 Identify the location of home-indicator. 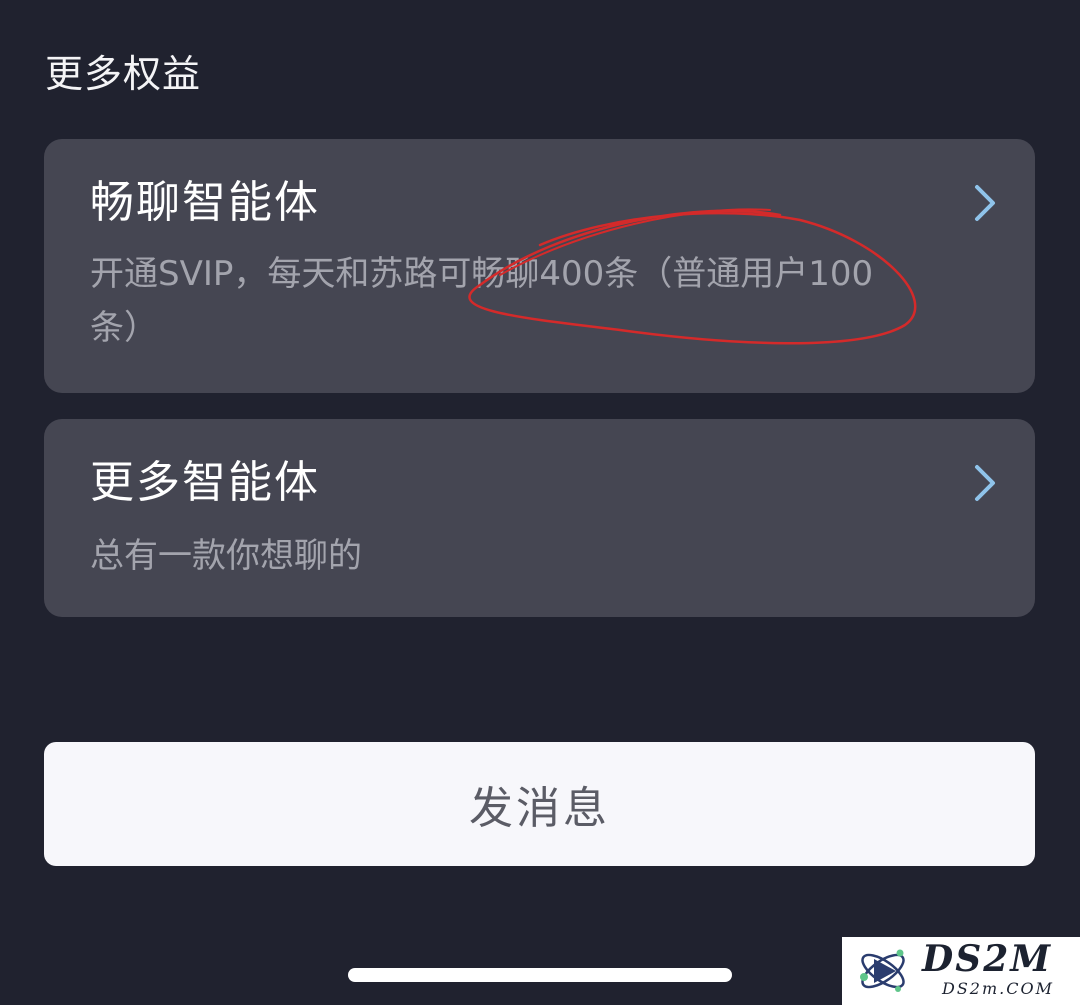
(540, 975).